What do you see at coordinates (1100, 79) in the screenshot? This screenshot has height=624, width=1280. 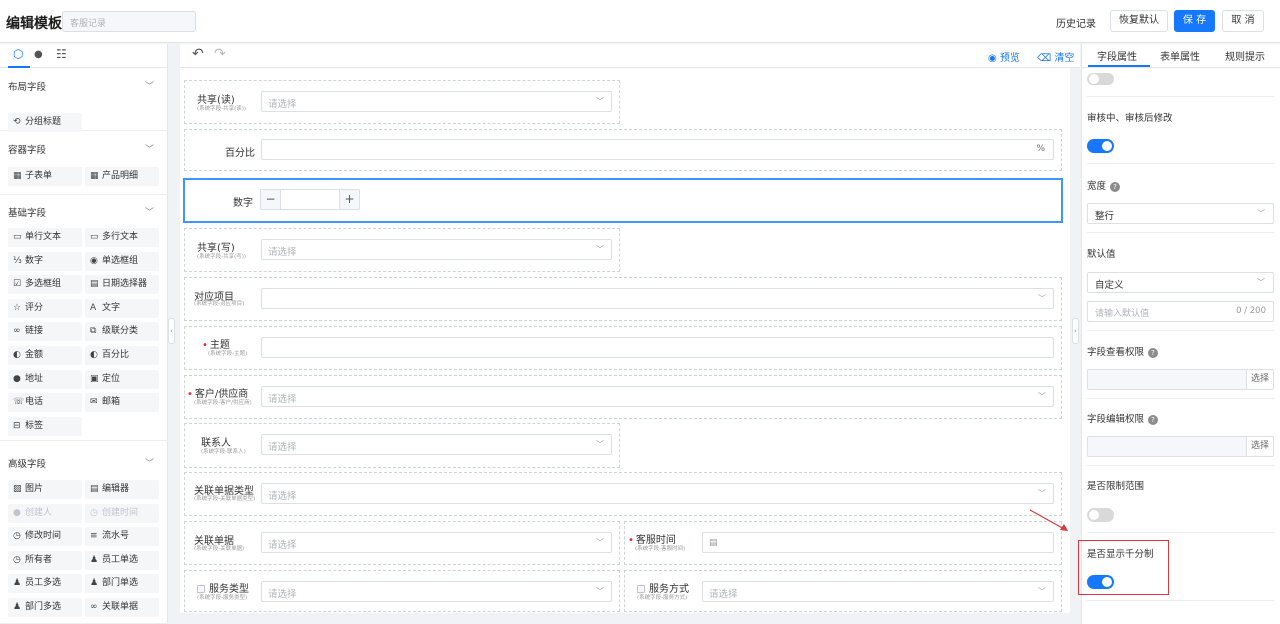 I see `toggle-switch-partial` at bounding box center [1100, 79].